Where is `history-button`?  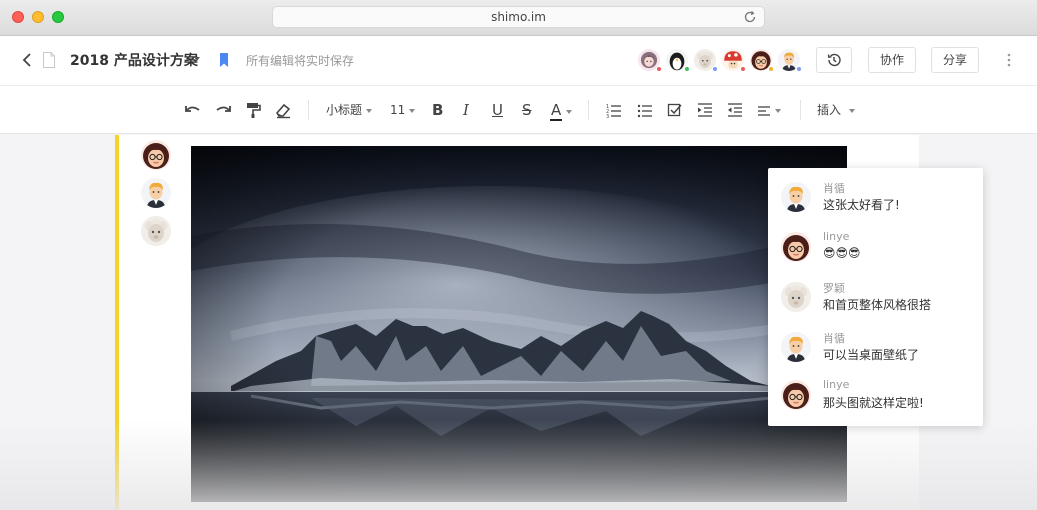 history-button is located at coordinates (834, 60).